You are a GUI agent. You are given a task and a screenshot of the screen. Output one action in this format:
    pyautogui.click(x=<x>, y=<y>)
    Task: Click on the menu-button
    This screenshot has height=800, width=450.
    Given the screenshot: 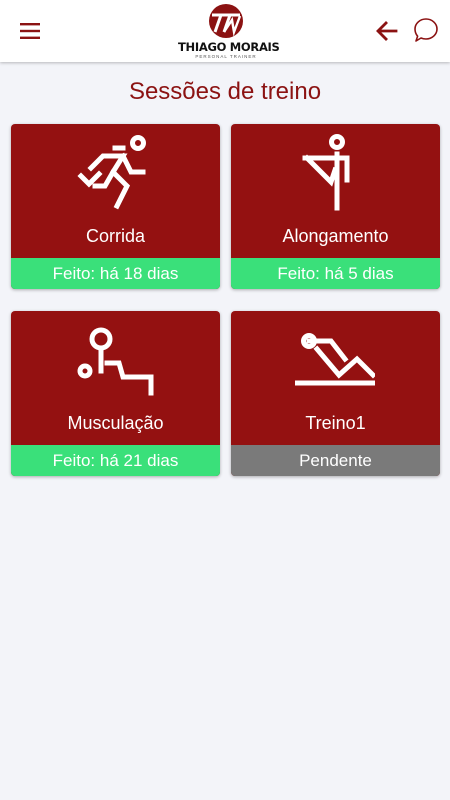 What is the action you would take?
    pyautogui.click(x=30, y=31)
    